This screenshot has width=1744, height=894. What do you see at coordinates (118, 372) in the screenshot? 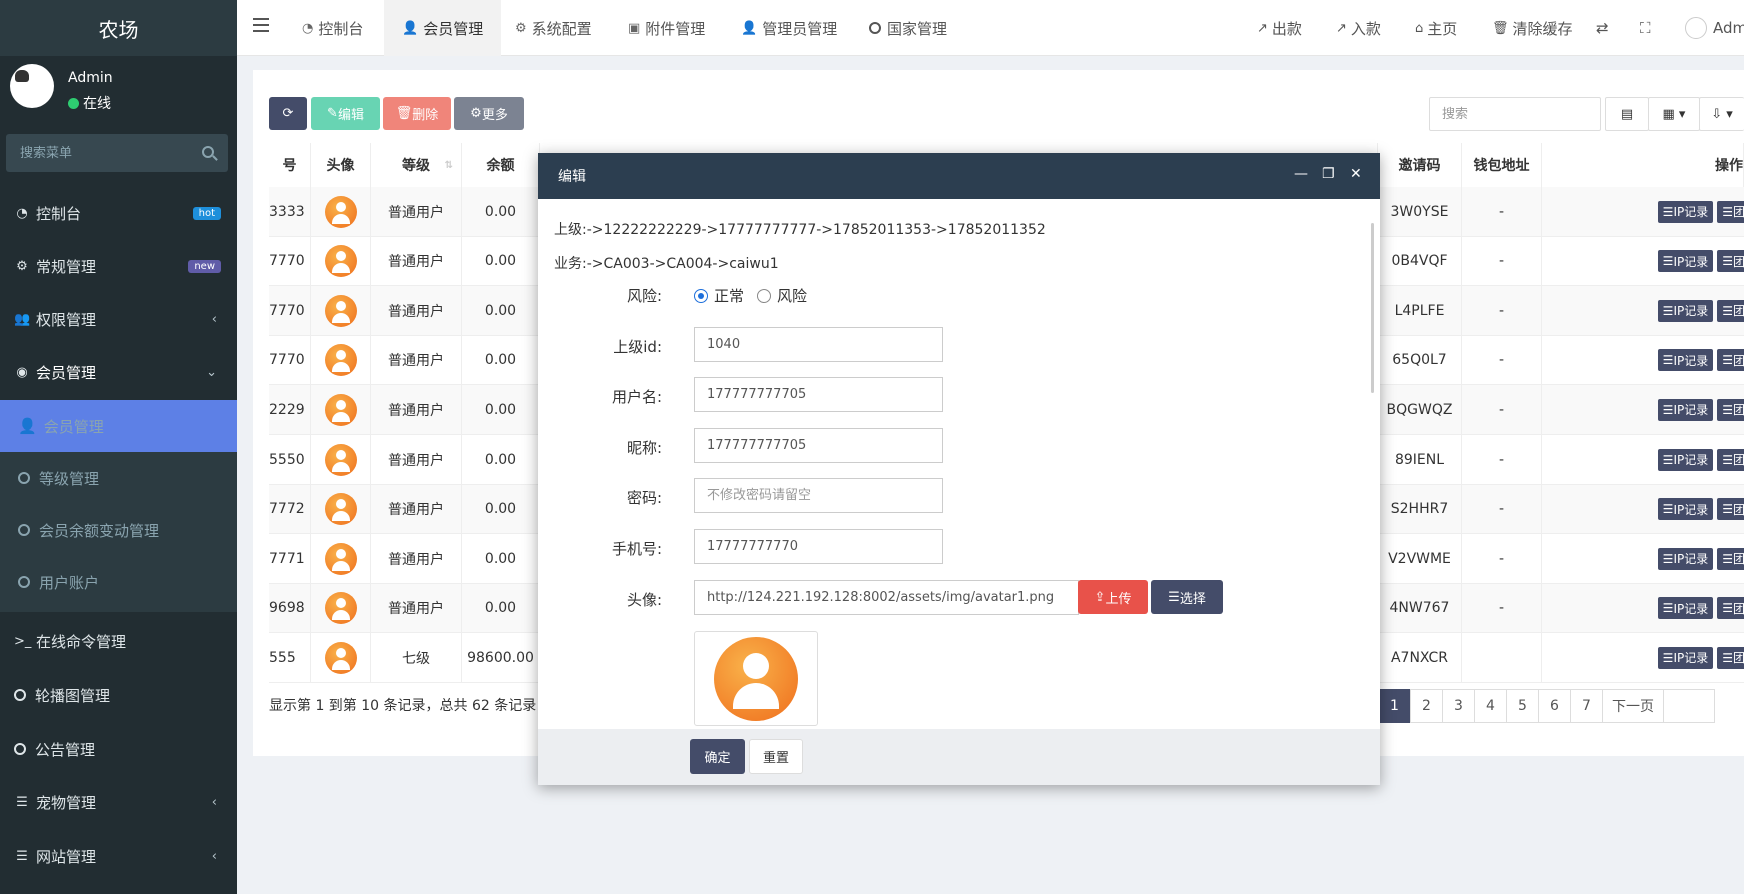
I see `sidebar-item-members: ◉ 会员管理 ⌄` at bounding box center [118, 372].